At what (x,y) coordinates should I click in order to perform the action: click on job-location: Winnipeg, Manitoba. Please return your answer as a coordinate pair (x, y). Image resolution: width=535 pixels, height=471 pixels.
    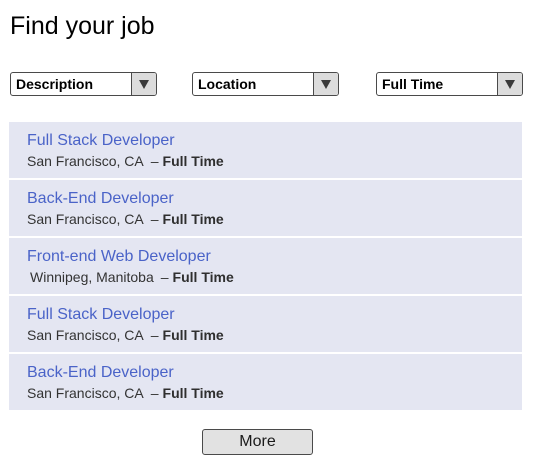
    Looking at the image, I should click on (92, 277).